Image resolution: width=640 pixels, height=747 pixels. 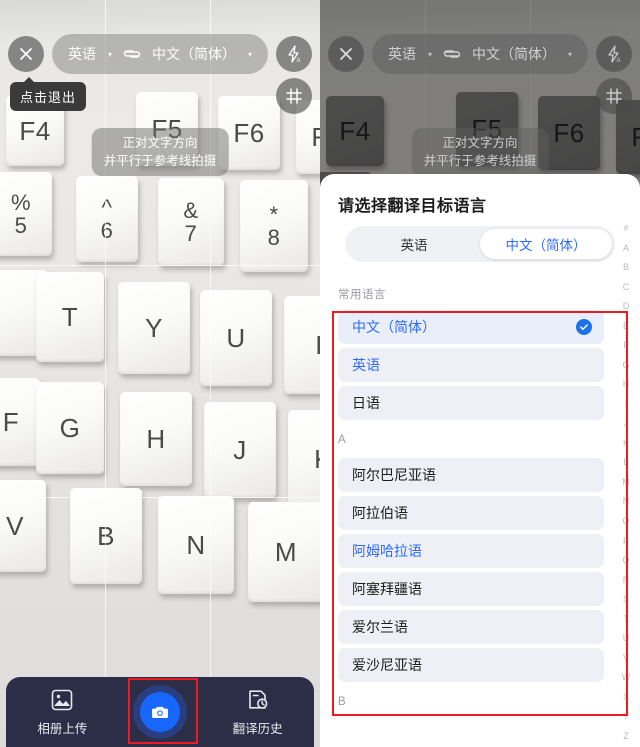 What do you see at coordinates (471, 475) in the screenshot?
I see `language-list-item: 阿尔巴尼亚语` at bounding box center [471, 475].